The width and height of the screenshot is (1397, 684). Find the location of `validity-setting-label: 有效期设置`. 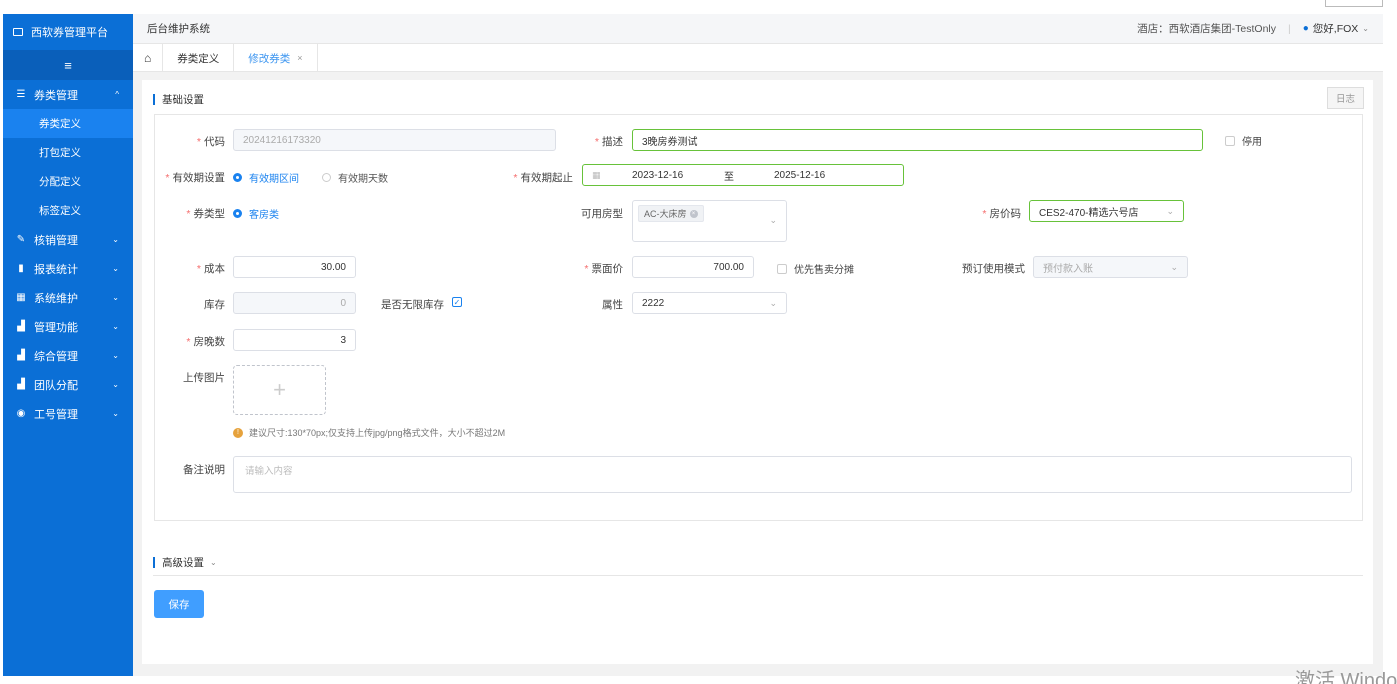

validity-setting-label: 有效期设置 is located at coordinates (190, 177).